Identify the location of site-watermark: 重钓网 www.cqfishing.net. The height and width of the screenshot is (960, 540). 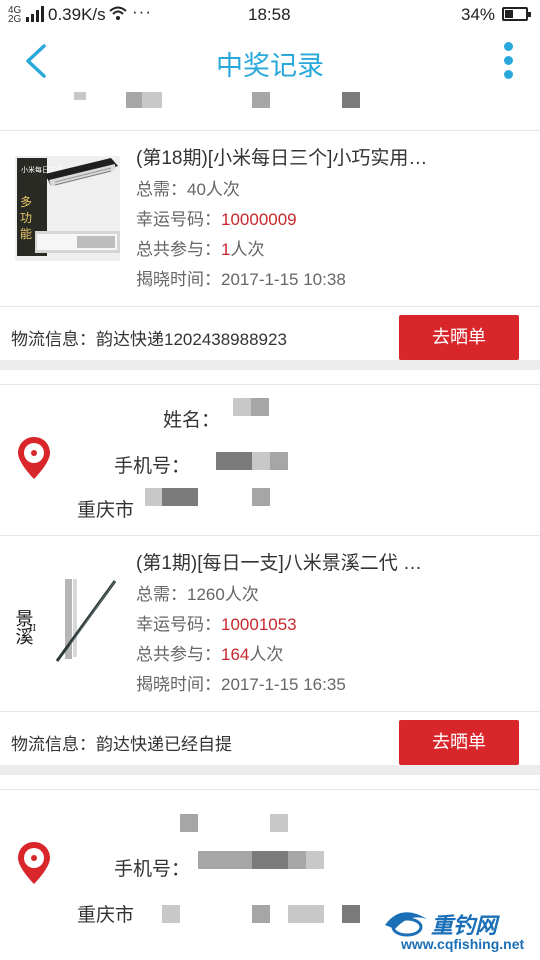
(460, 931).